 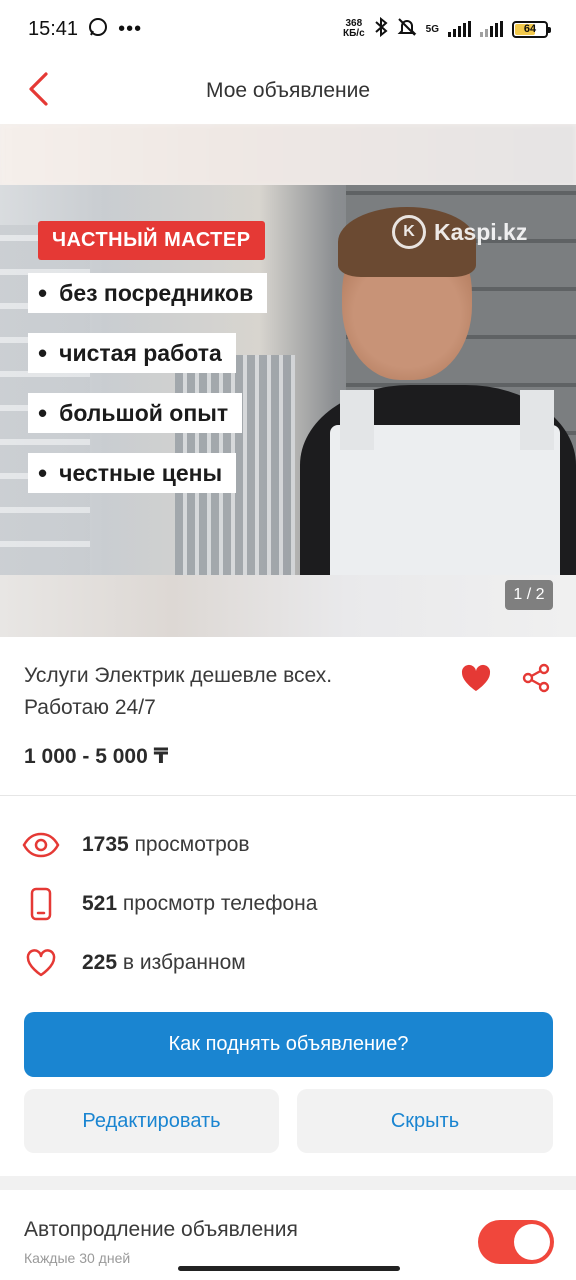 I want to click on heart-filled-icon, so click(x=476, y=680).